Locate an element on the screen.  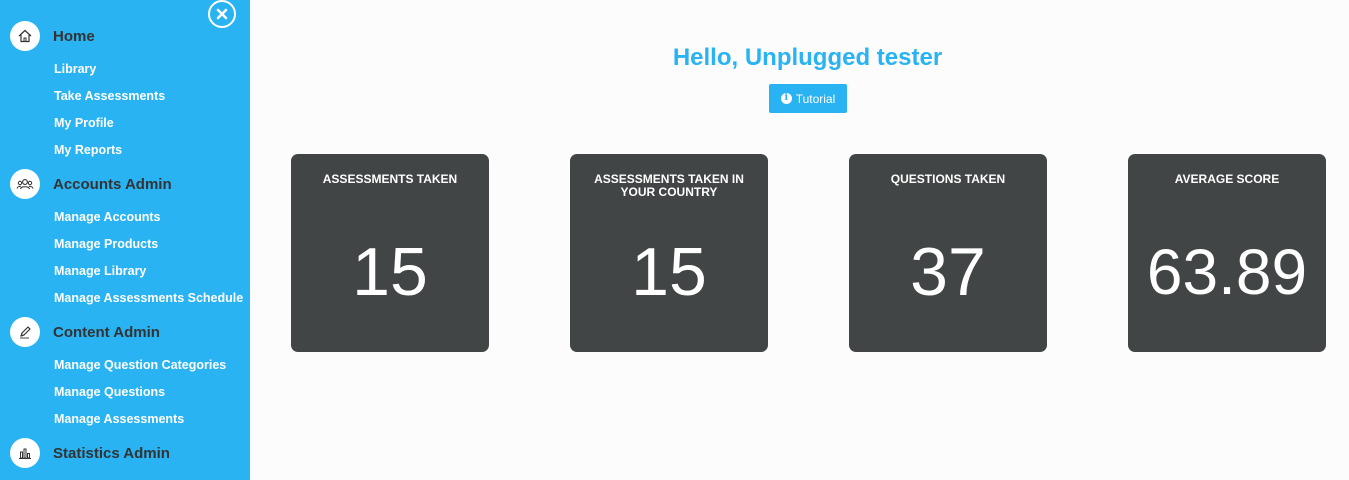
stat-card-assessments-taken: ASSESSMENTS TAKEN 15 is located at coordinates (390, 253).